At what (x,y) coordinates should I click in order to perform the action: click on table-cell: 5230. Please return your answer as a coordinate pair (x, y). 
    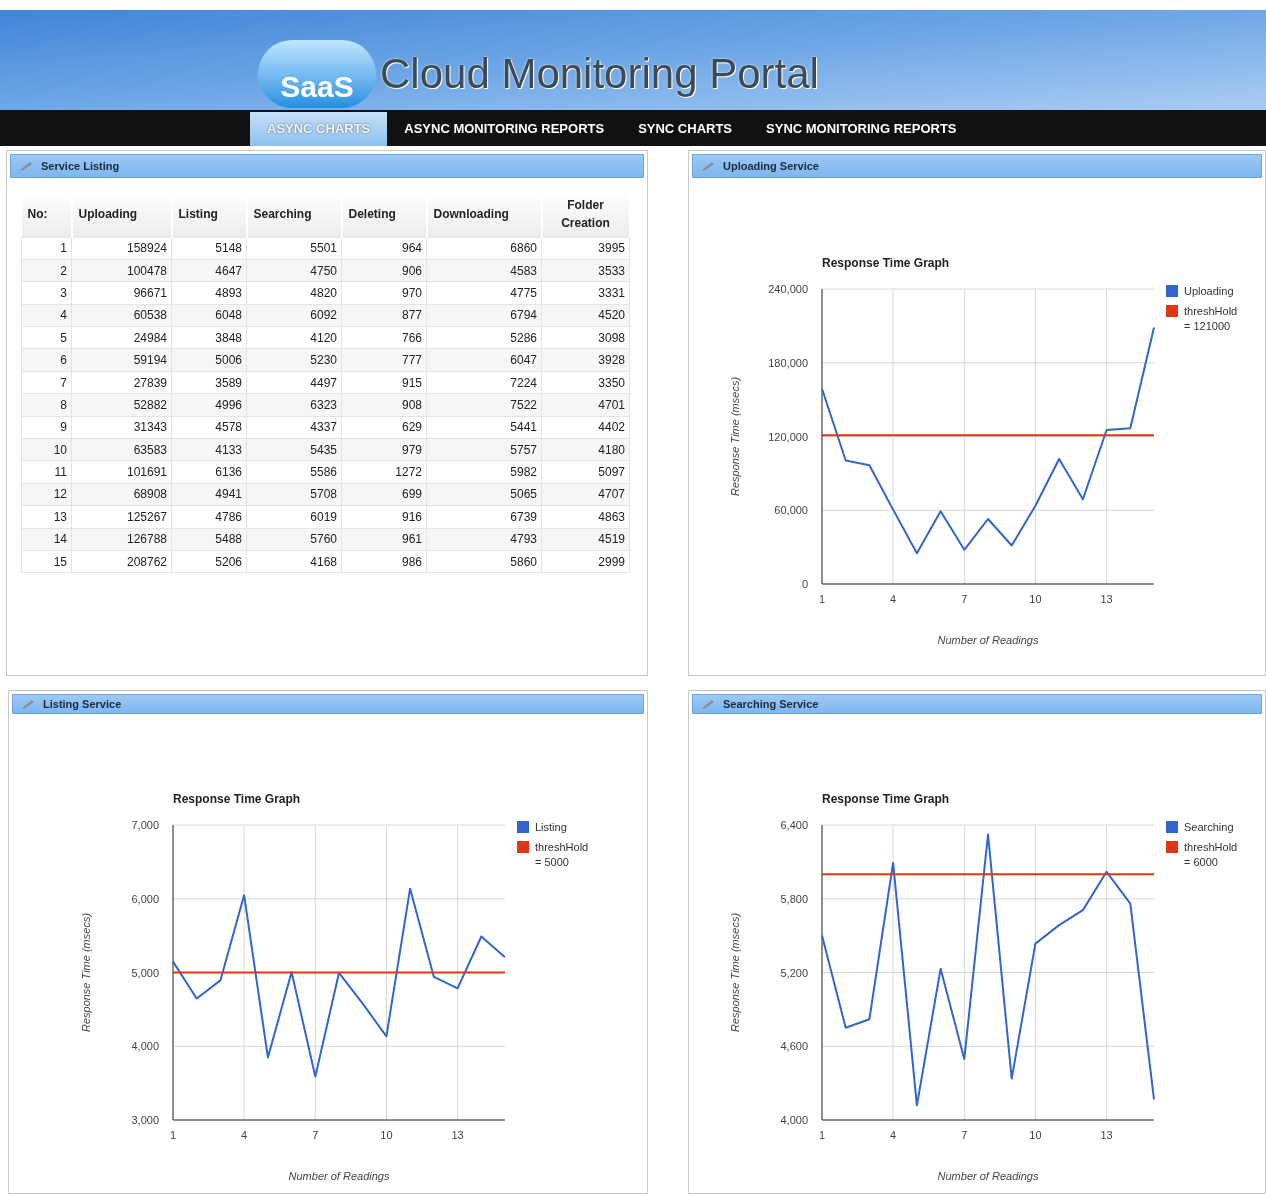
    Looking at the image, I should click on (294, 360).